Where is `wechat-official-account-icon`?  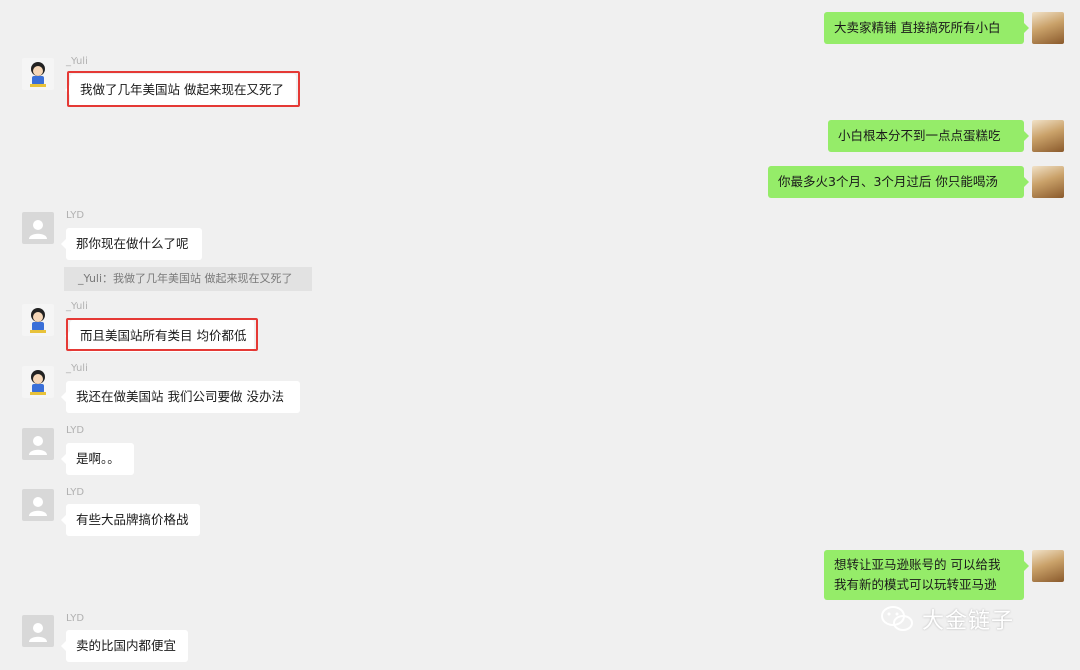
wechat-official-account-icon is located at coordinates (897, 618).